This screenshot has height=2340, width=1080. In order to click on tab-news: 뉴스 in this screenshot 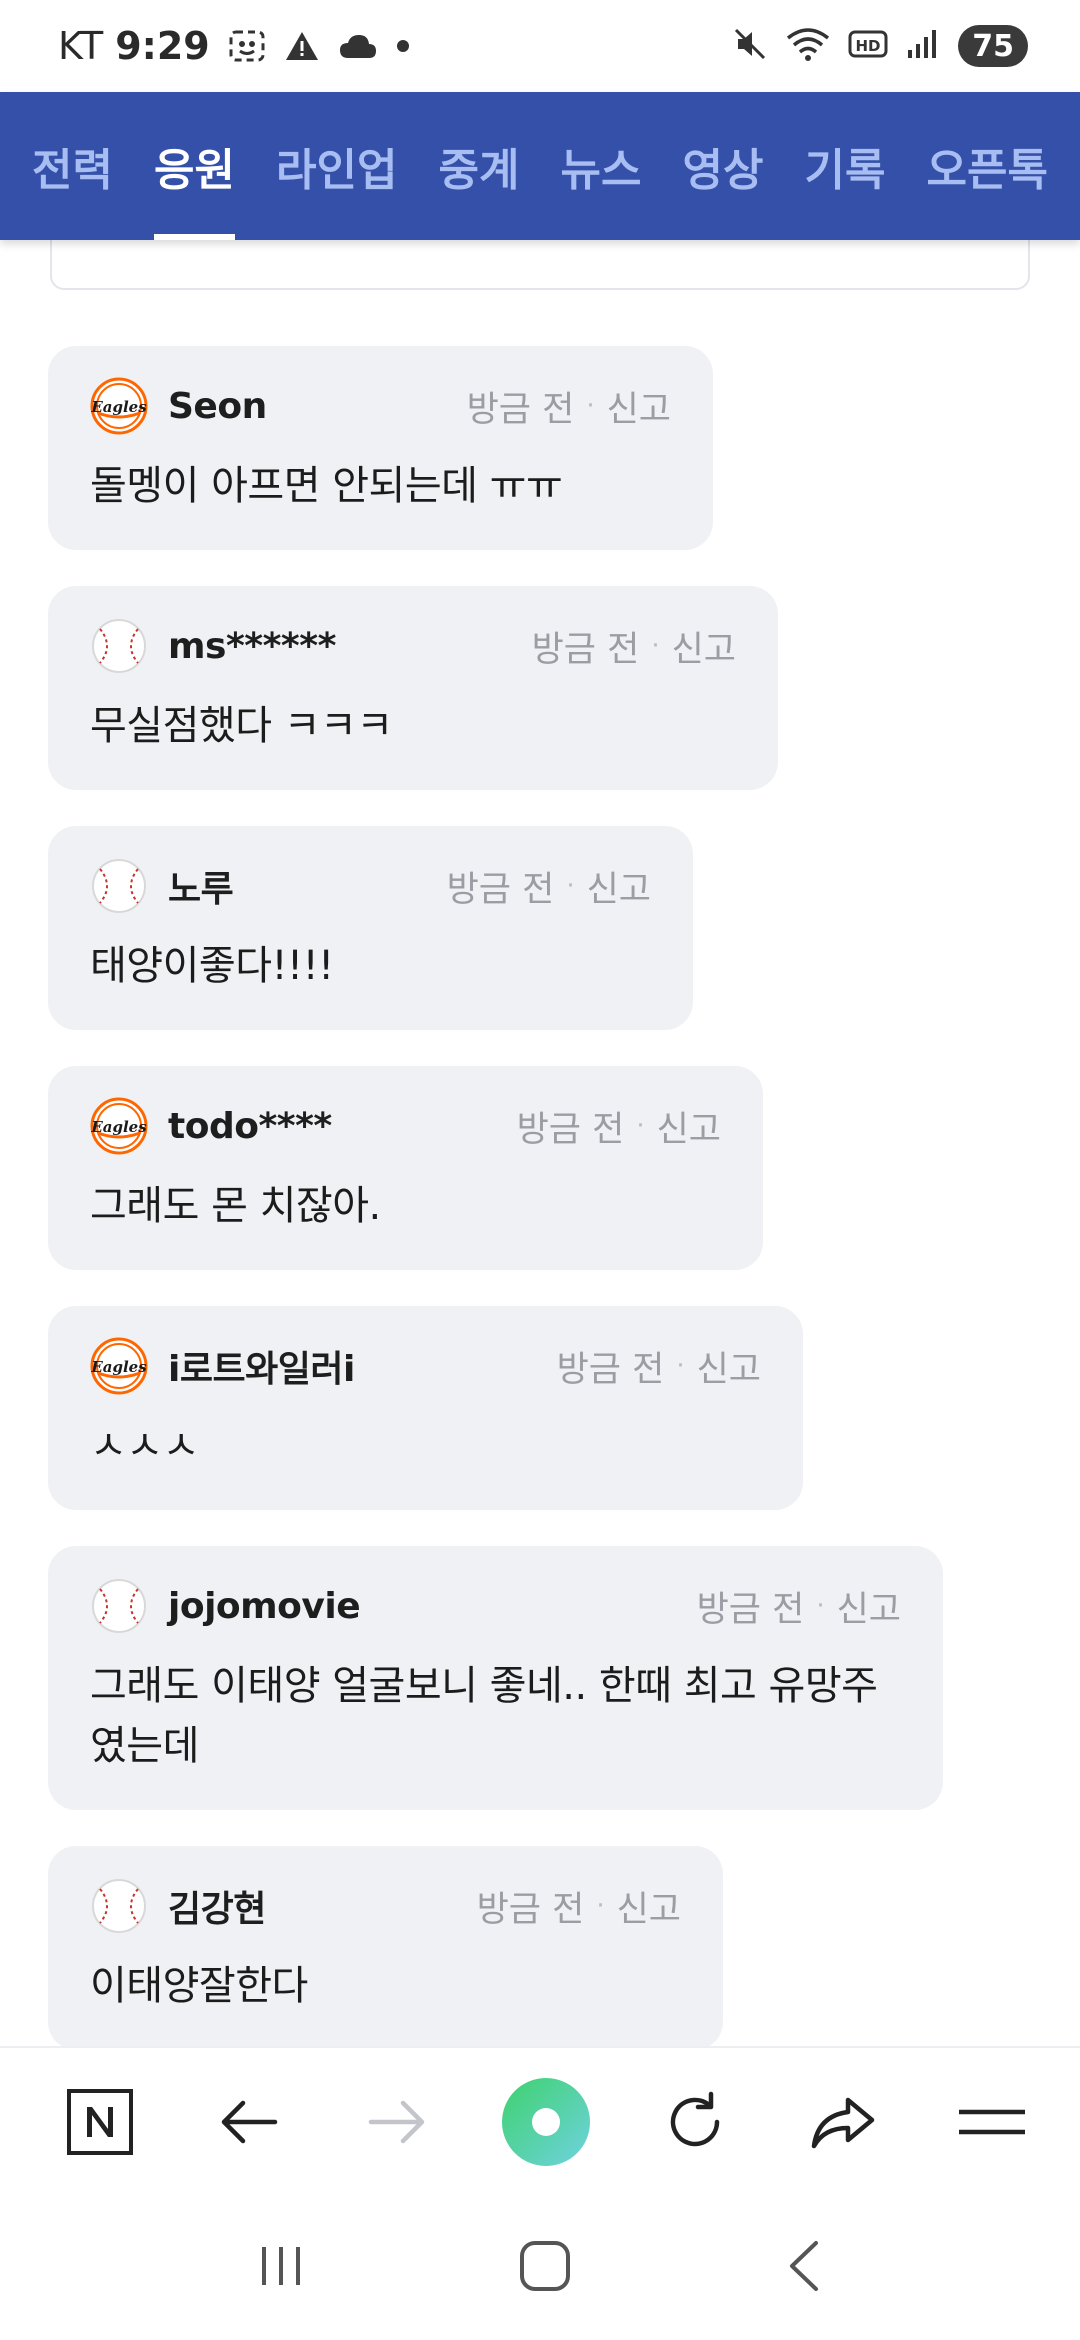, I will do `click(600, 166)`.